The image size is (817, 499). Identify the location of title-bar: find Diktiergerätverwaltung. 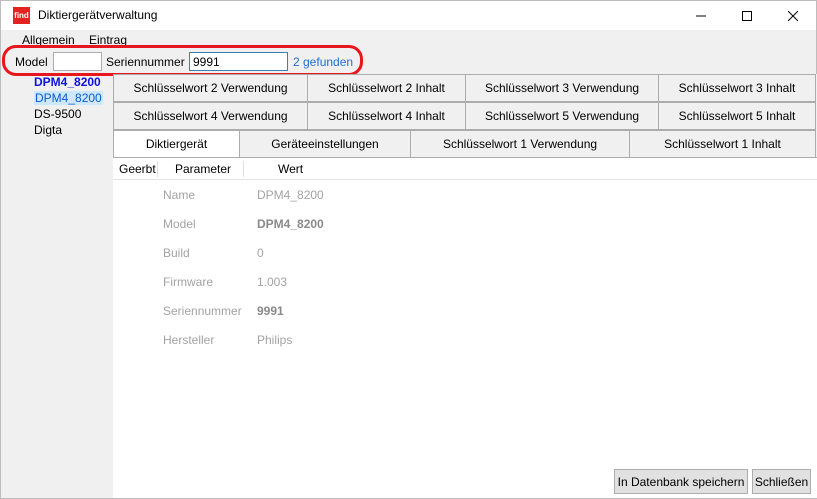
(408, 15).